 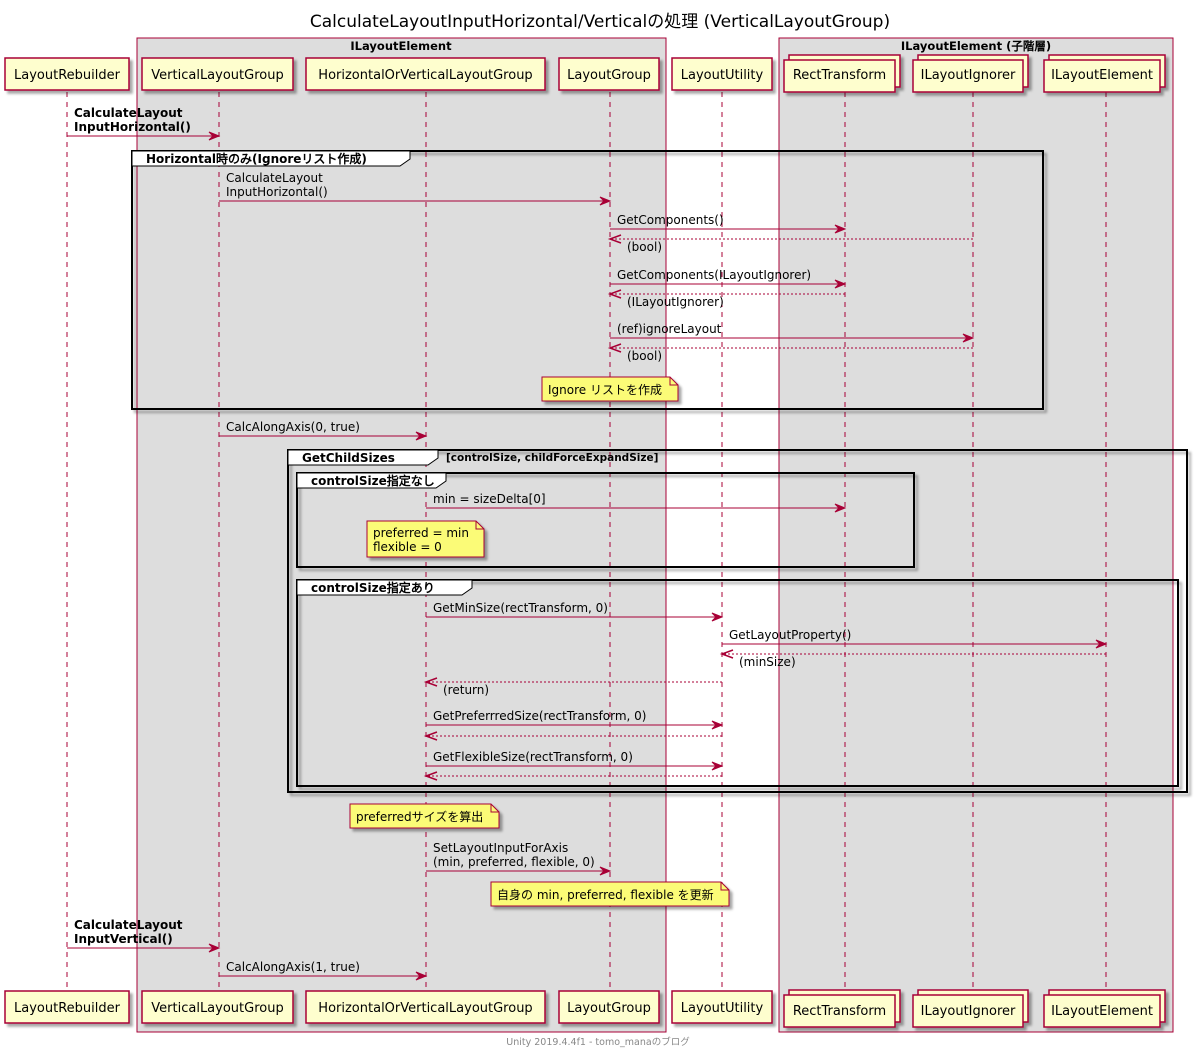 I want to click on message-label: (return), so click(x=466, y=690).